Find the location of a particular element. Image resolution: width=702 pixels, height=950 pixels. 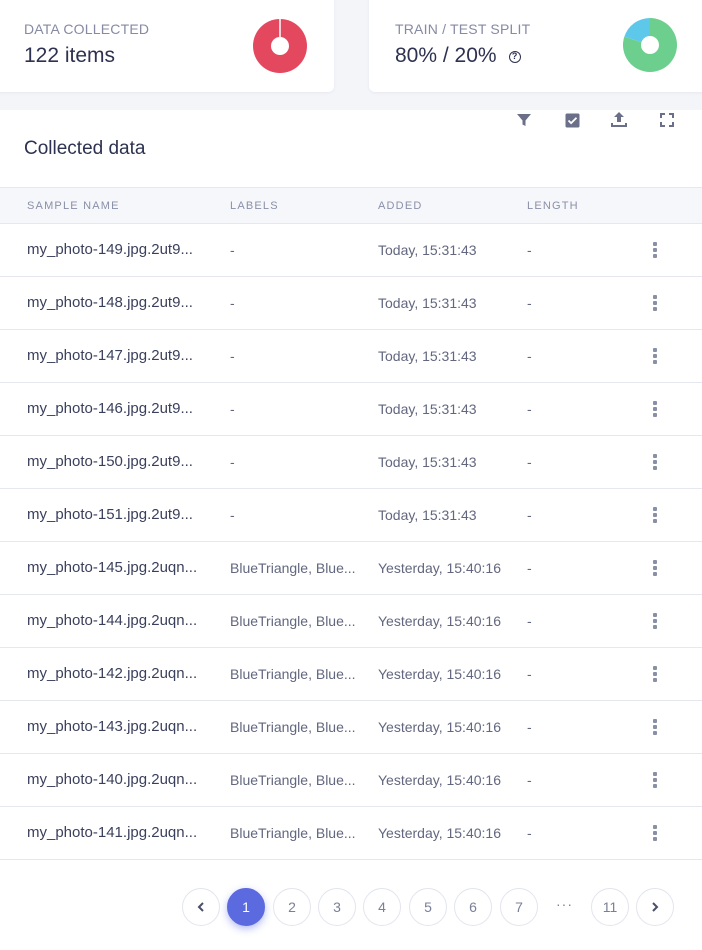

column-header-labels: LABELS is located at coordinates (254, 206).